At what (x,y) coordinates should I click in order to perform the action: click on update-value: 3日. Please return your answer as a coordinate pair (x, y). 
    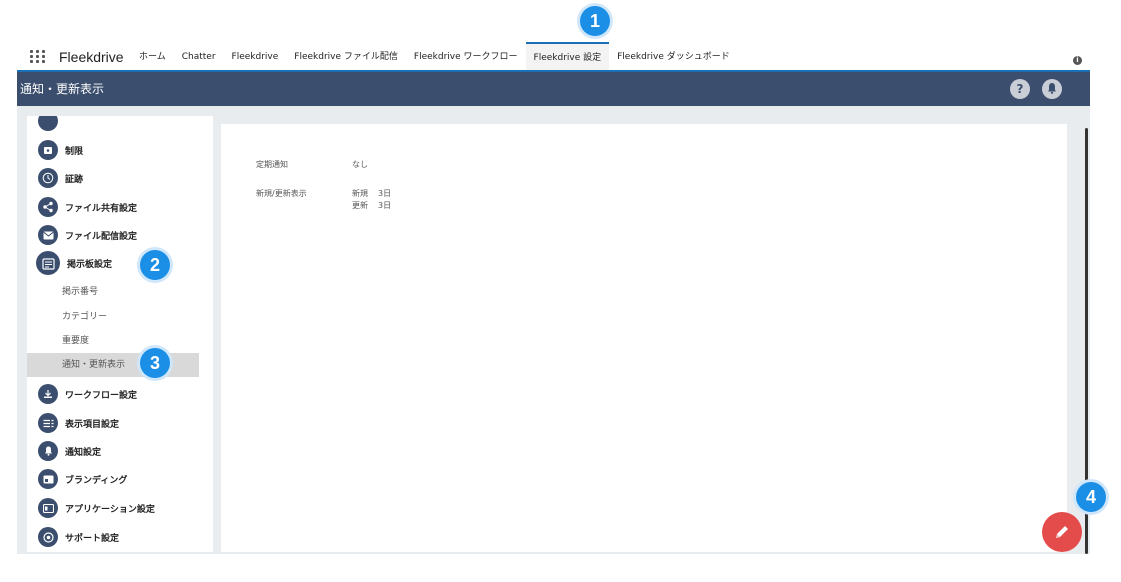
    Looking at the image, I should click on (385, 205).